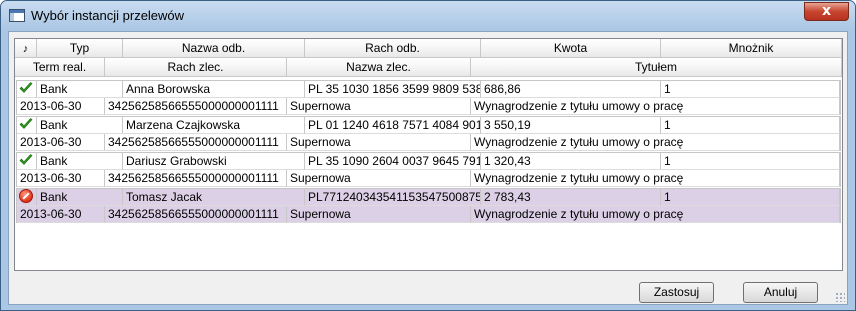  I want to click on column-header-term-real: Term real., so click(60, 67).